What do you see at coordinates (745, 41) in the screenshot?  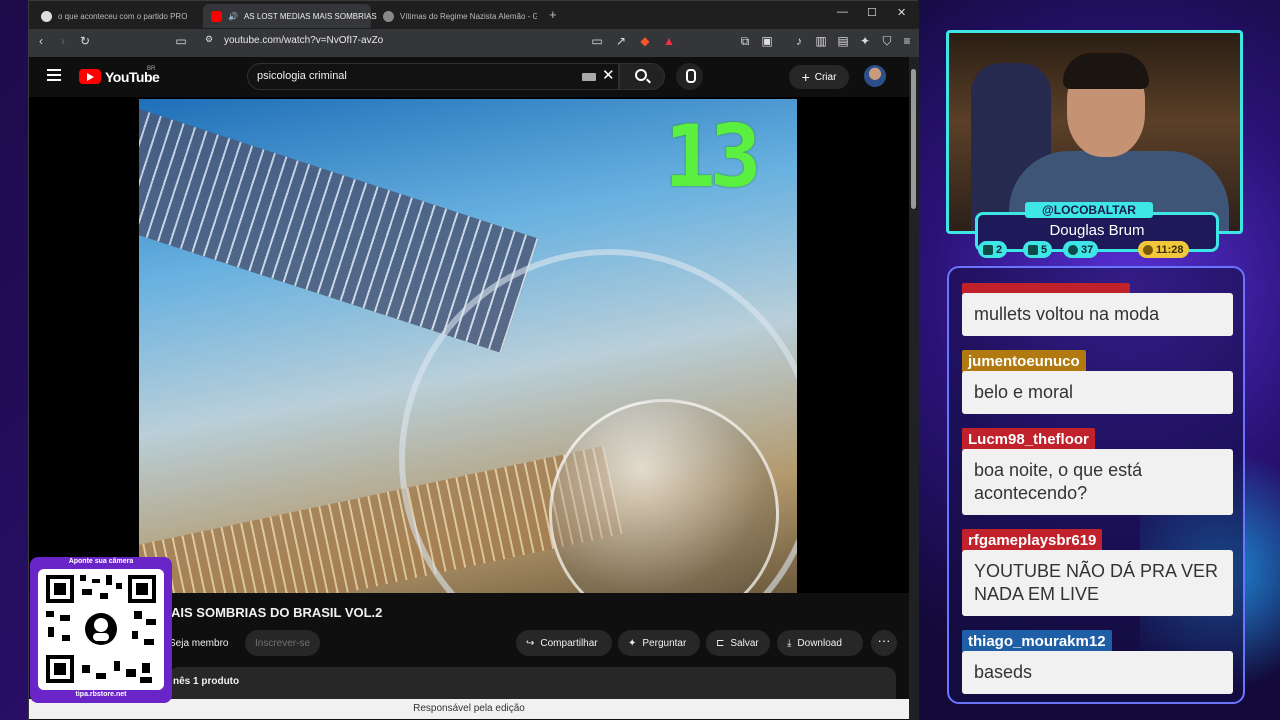 I see `extensions-icon: ⧉` at bounding box center [745, 41].